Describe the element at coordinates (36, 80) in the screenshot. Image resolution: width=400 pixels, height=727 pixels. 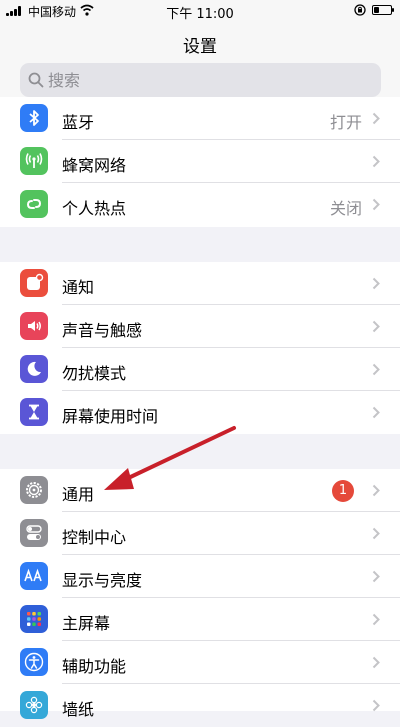
I see `search-icon` at that location.